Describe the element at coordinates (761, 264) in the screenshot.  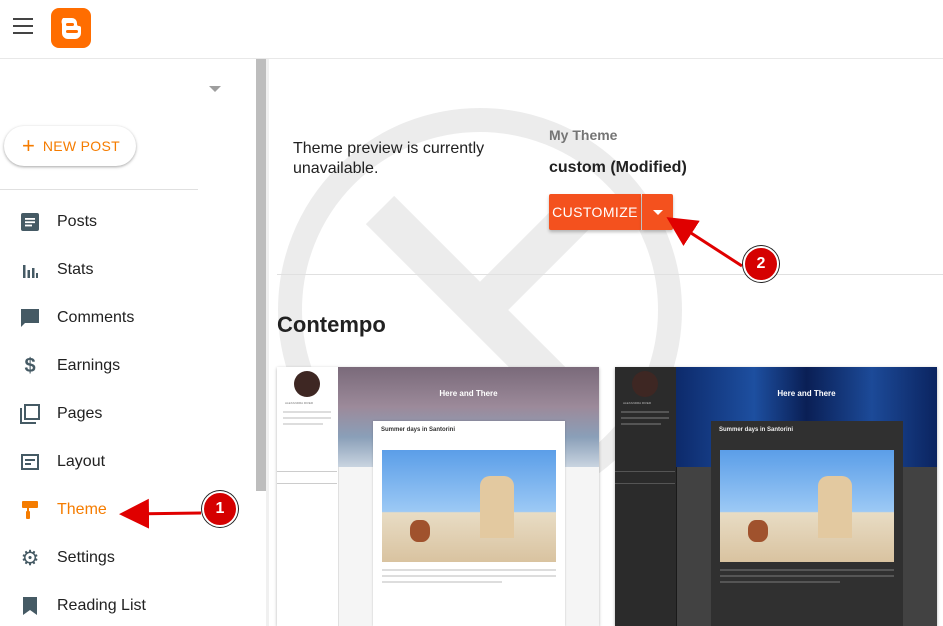
I see `annotation-badge-2: 2` at that location.